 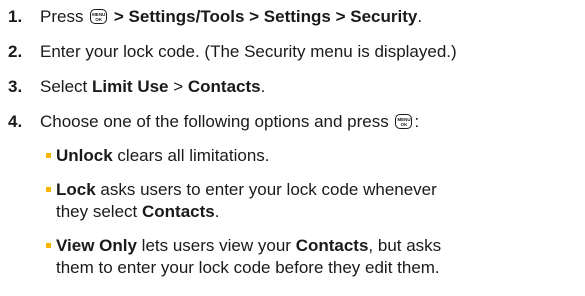 I want to click on step-number: 4., so click(x=15, y=121).